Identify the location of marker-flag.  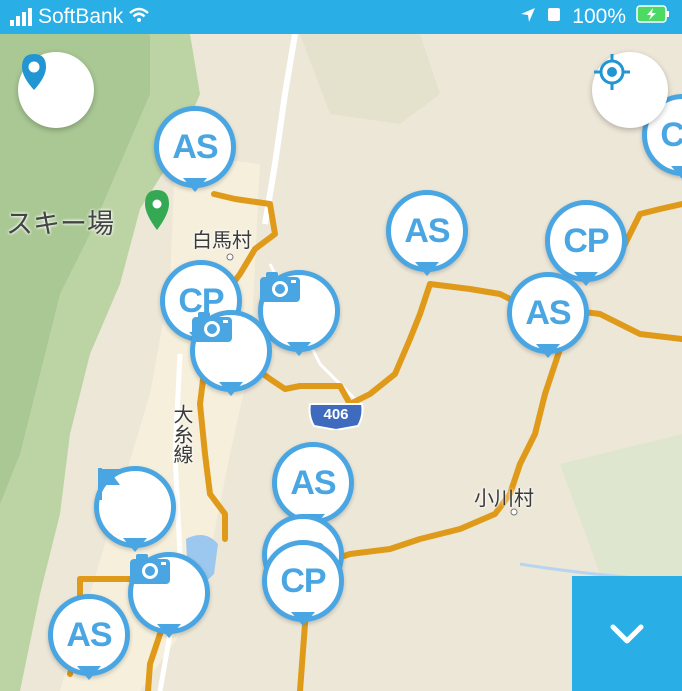
(135, 509).